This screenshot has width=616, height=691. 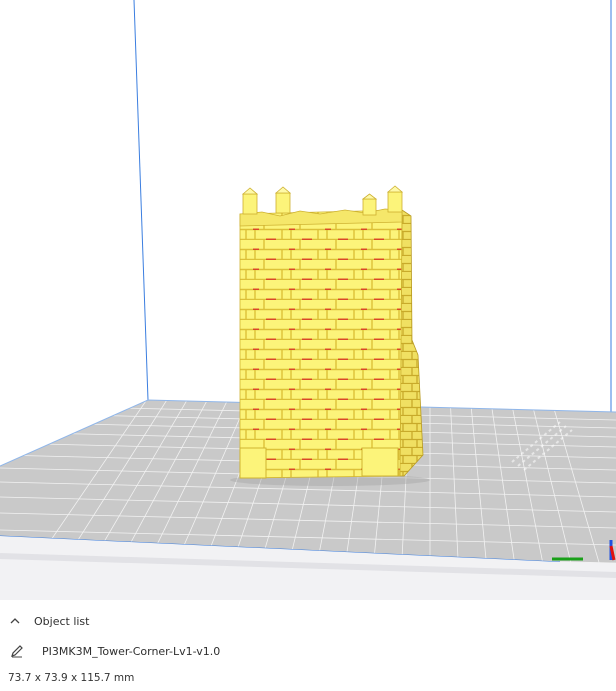 I want to click on chevron-up-icon, so click(x=15, y=621).